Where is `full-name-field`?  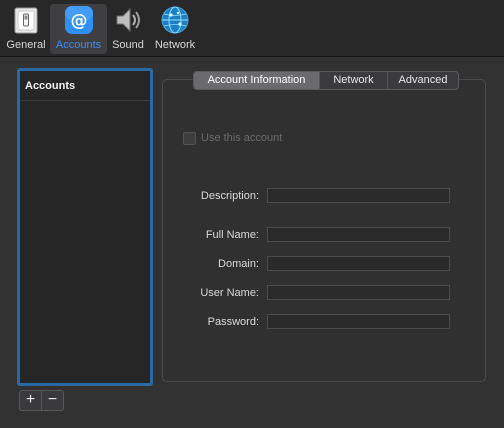
full-name-field is located at coordinates (358, 234).